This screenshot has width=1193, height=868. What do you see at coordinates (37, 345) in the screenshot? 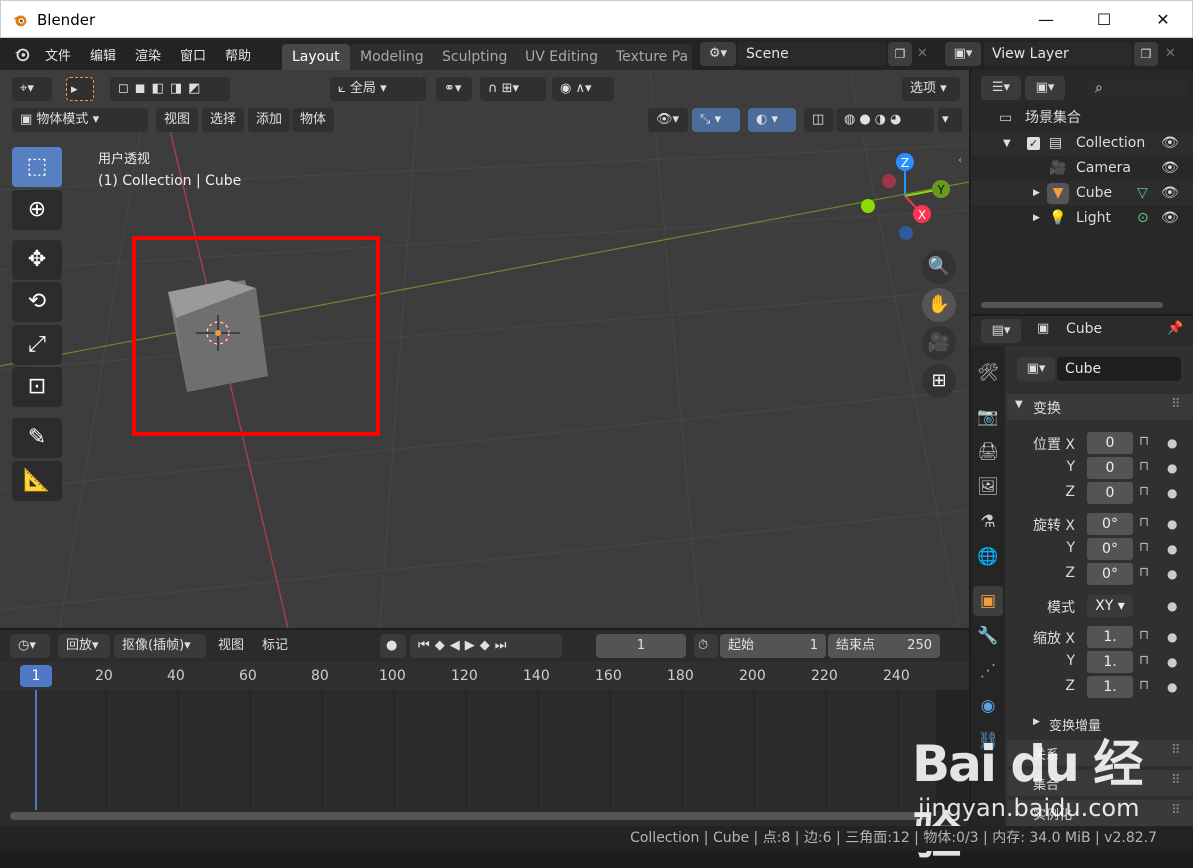
I see `scale-tool-icon: ⤢` at bounding box center [37, 345].